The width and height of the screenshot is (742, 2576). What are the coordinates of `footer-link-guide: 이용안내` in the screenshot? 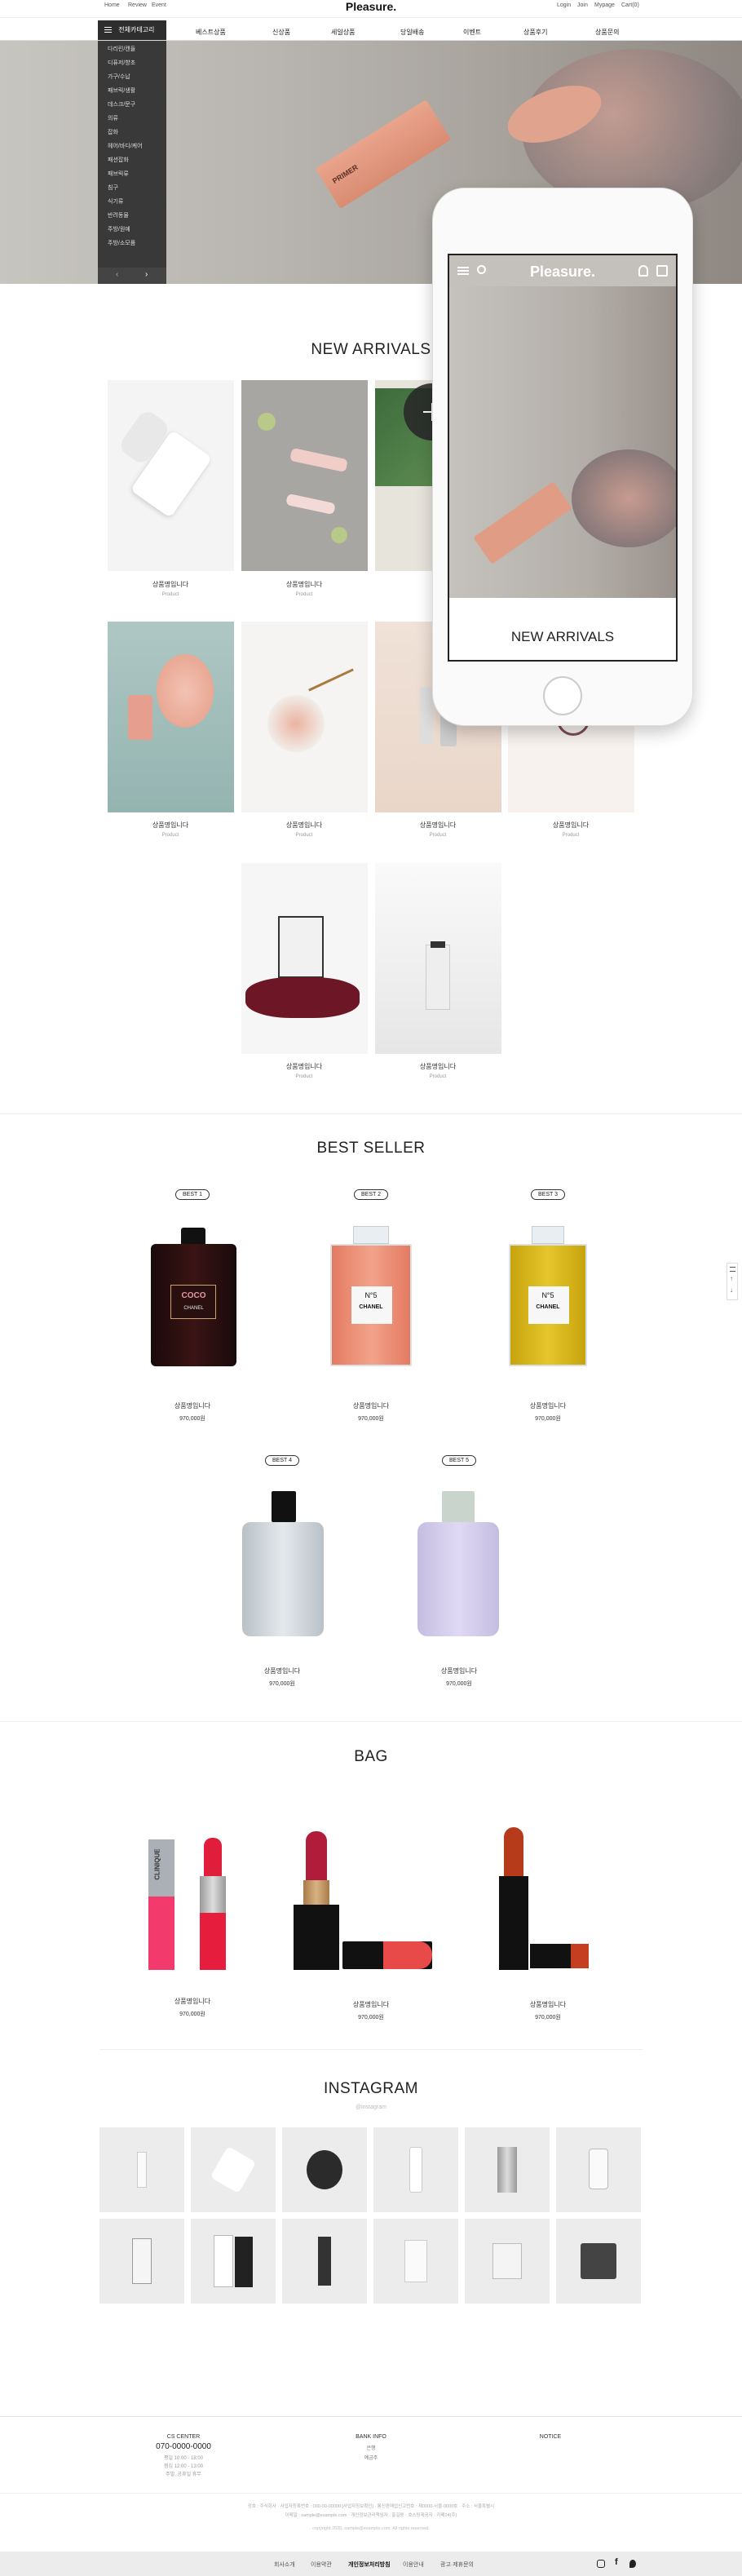 It's located at (413, 2565).